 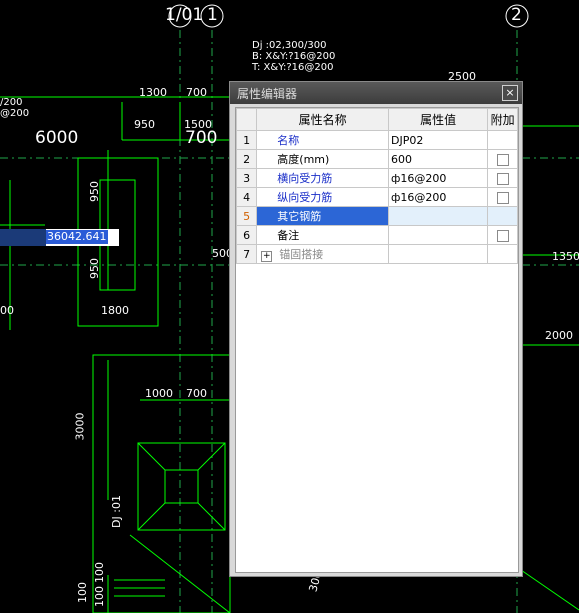 What do you see at coordinates (115, 310) in the screenshot?
I see `dim-label: 1800` at bounding box center [115, 310].